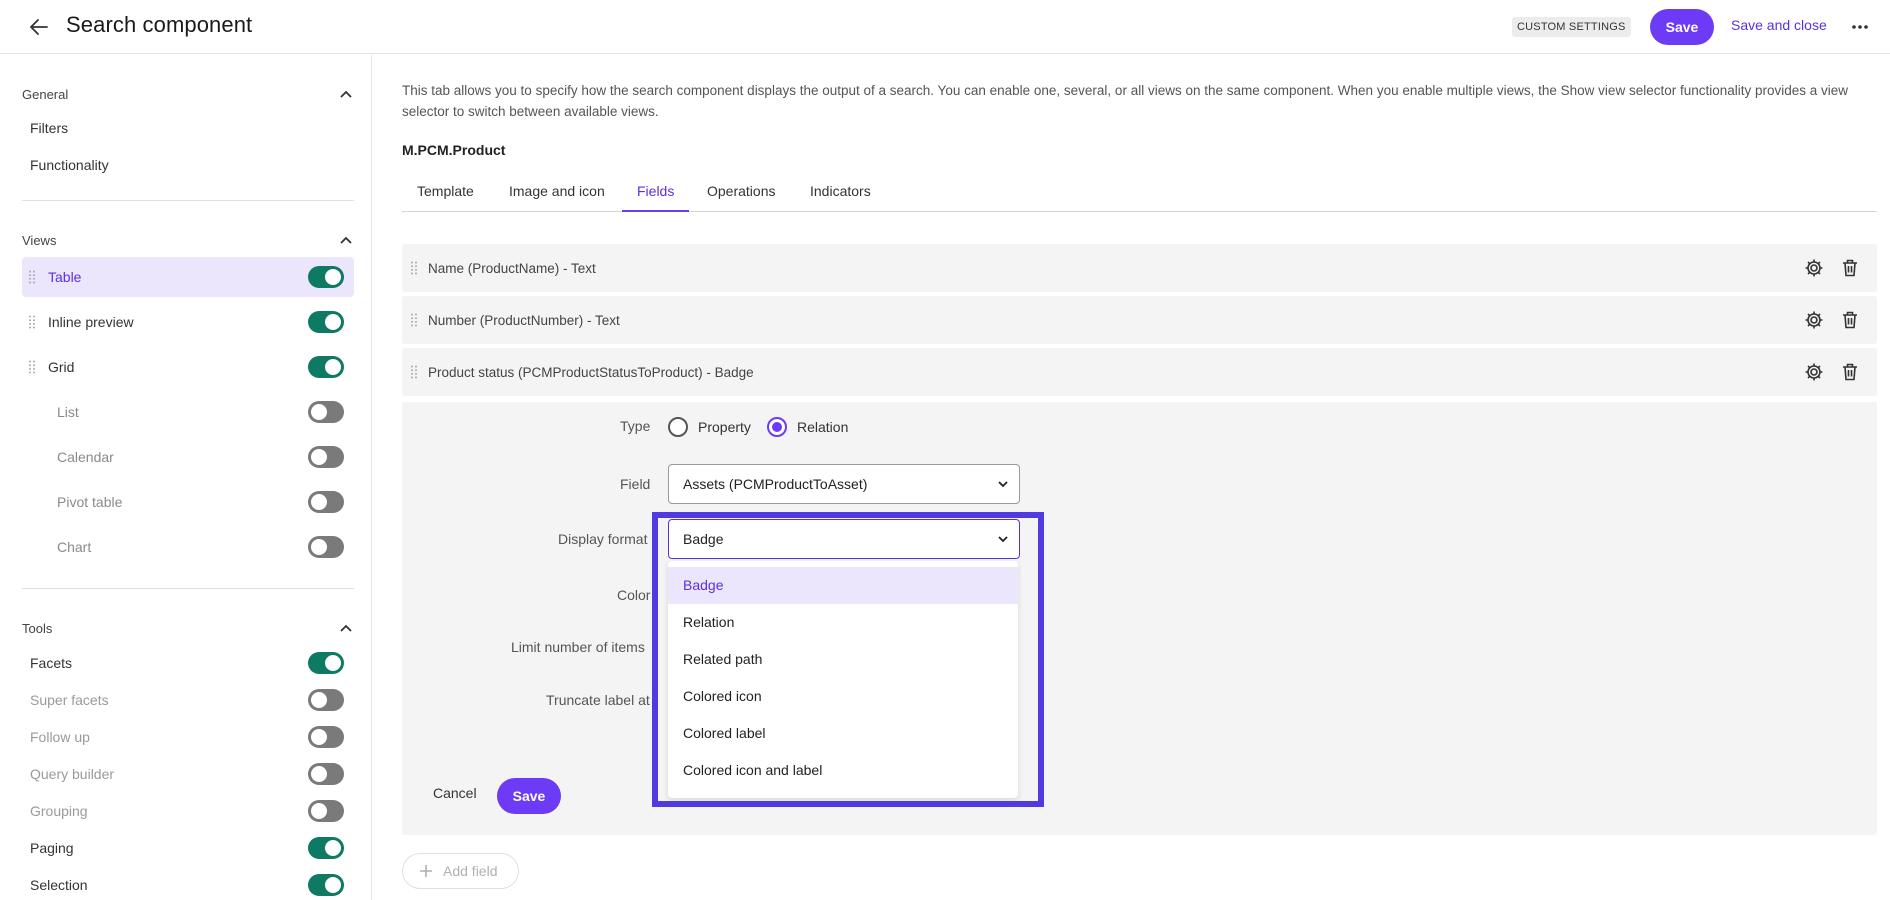 The width and height of the screenshot is (1890, 900). What do you see at coordinates (822, 427) in the screenshot?
I see `radio-relation-label: Relation` at bounding box center [822, 427].